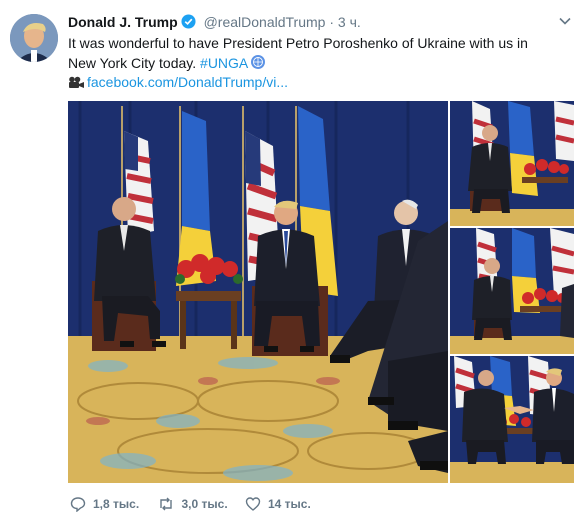 This screenshot has height=518, width=584. What do you see at coordinates (349, 22) in the screenshot?
I see `timestamp: 3 ч.` at bounding box center [349, 22].